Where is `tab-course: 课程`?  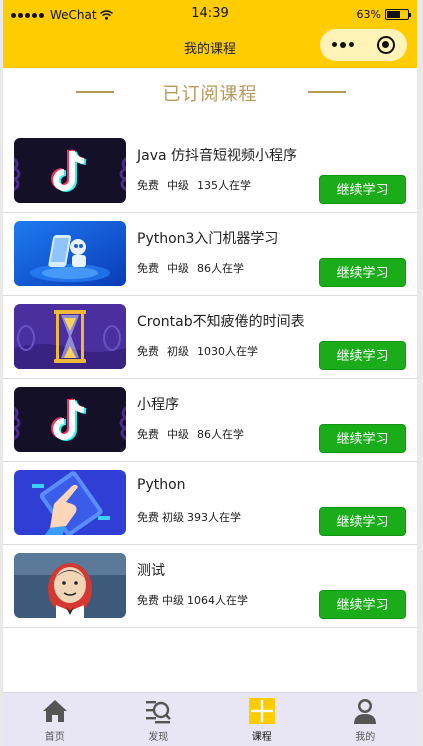 tab-course: 课程 is located at coordinates (262, 719).